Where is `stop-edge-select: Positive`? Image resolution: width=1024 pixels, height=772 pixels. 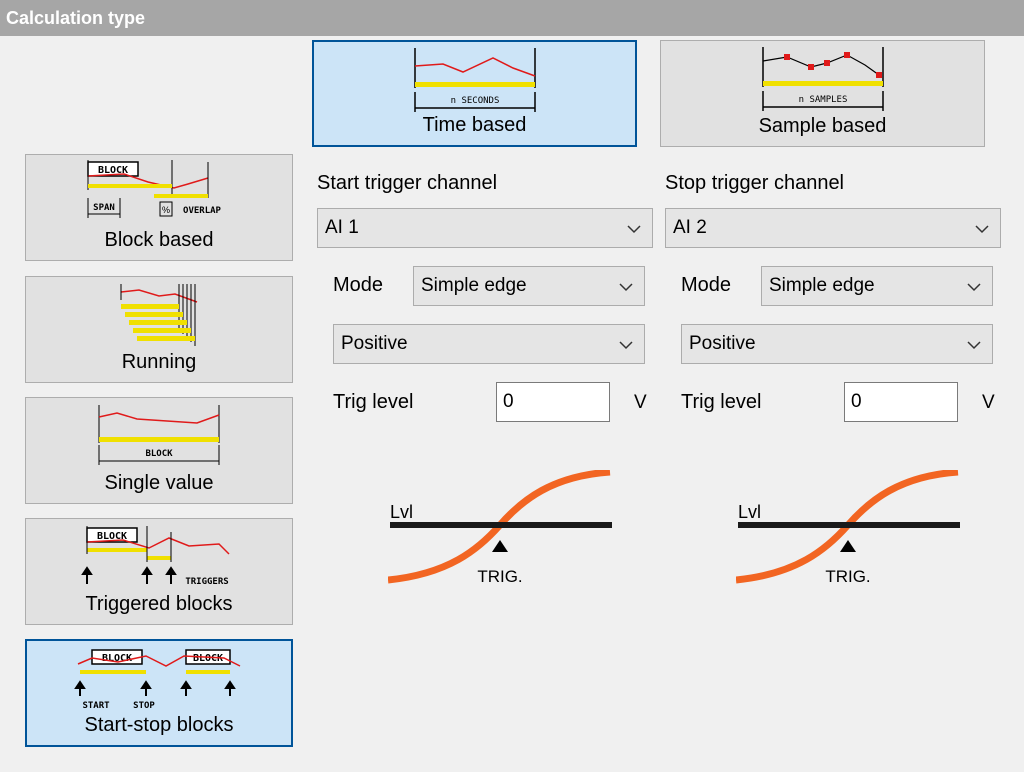
stop-edge-select: Positive is located at coordinates (837, 344).